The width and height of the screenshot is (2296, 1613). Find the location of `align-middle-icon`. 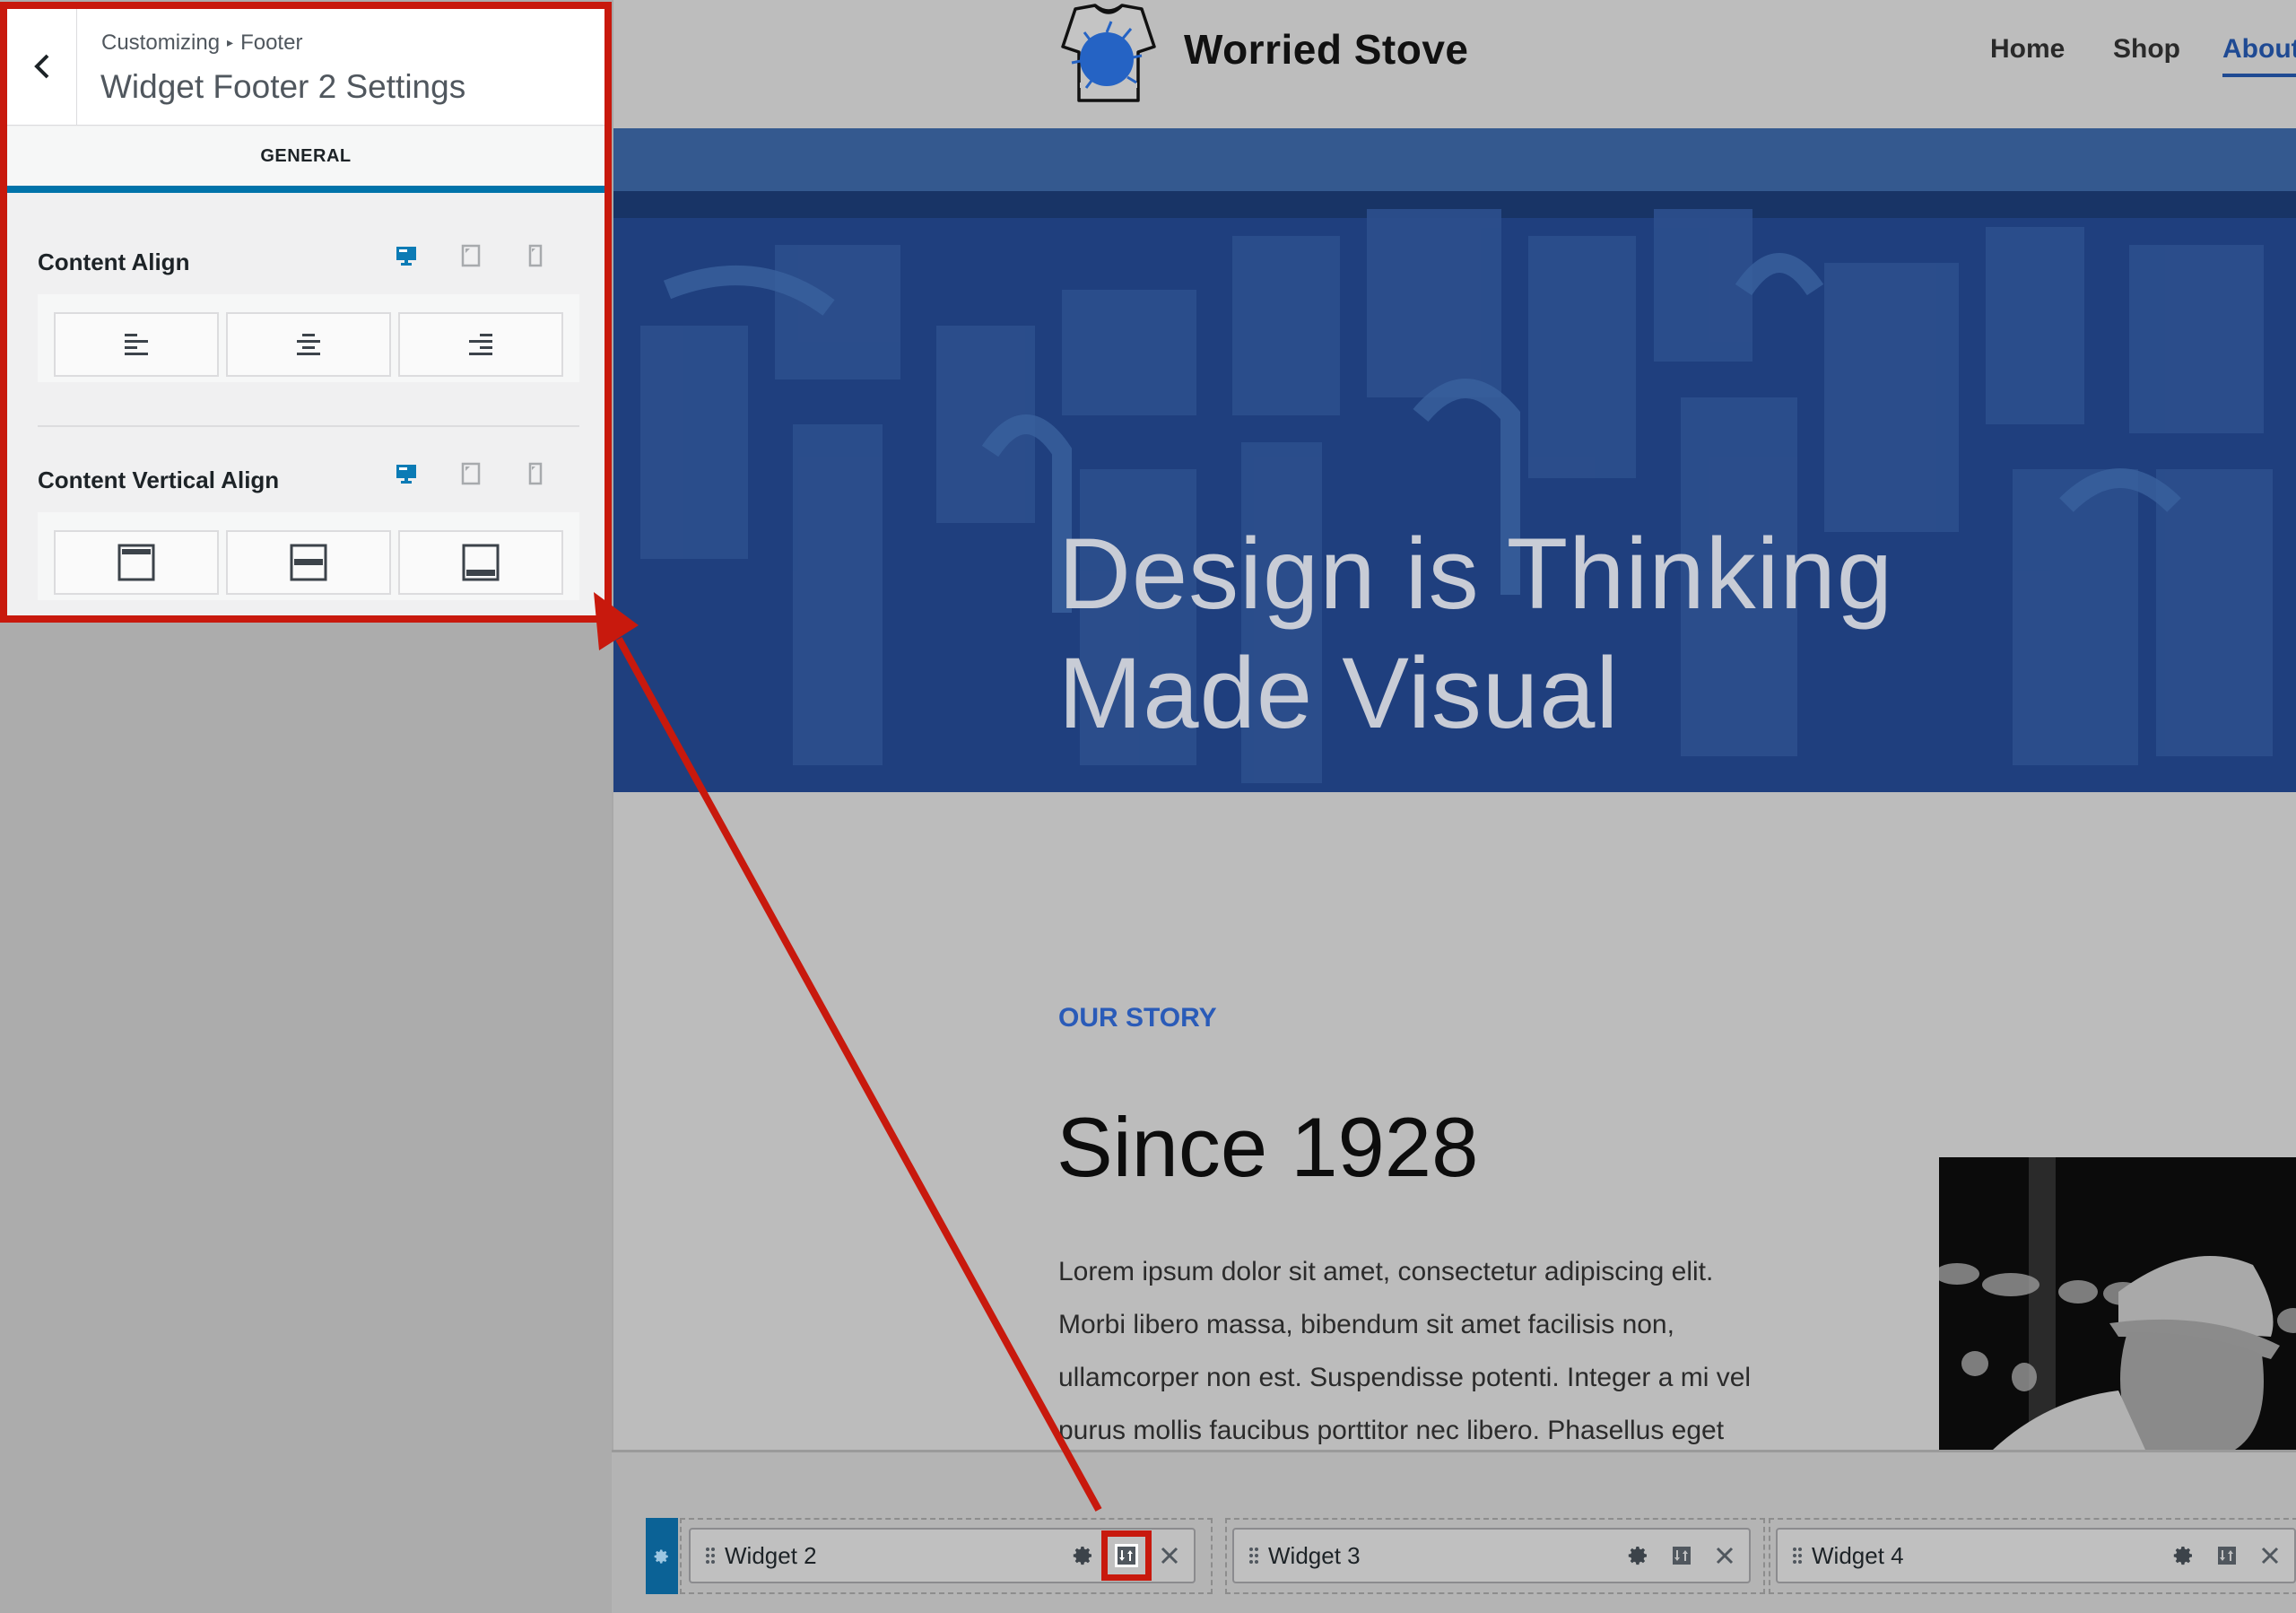

align-middle-icon is located at coordinates (308, 562).